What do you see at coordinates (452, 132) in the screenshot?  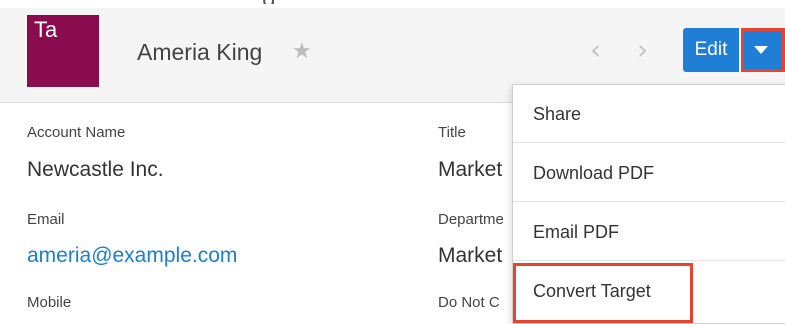 I see `title-label: Title` at bounding box center [452, 132].